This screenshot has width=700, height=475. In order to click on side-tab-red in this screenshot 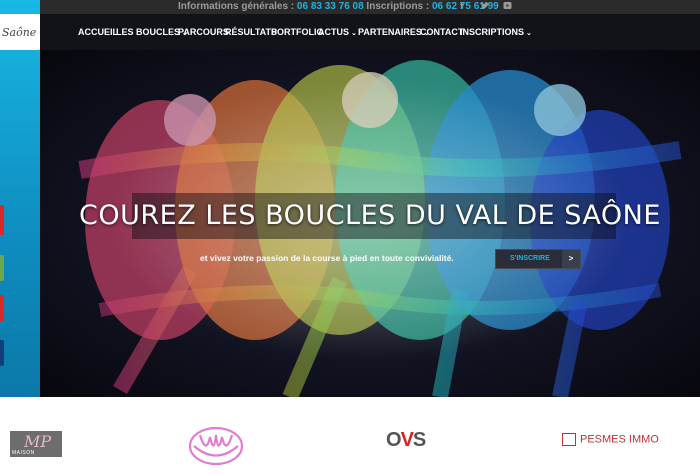, I will do `click(2, 220)`.